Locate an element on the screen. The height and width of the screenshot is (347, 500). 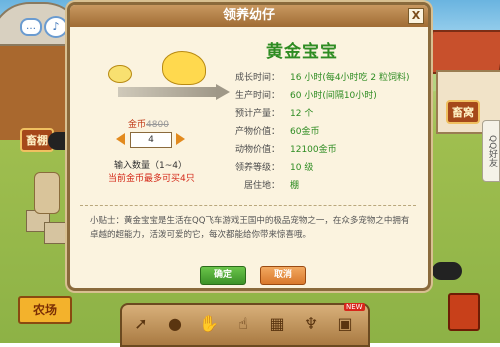
right-barn-sign: 畜窝 is located at coordinates (463, 112).